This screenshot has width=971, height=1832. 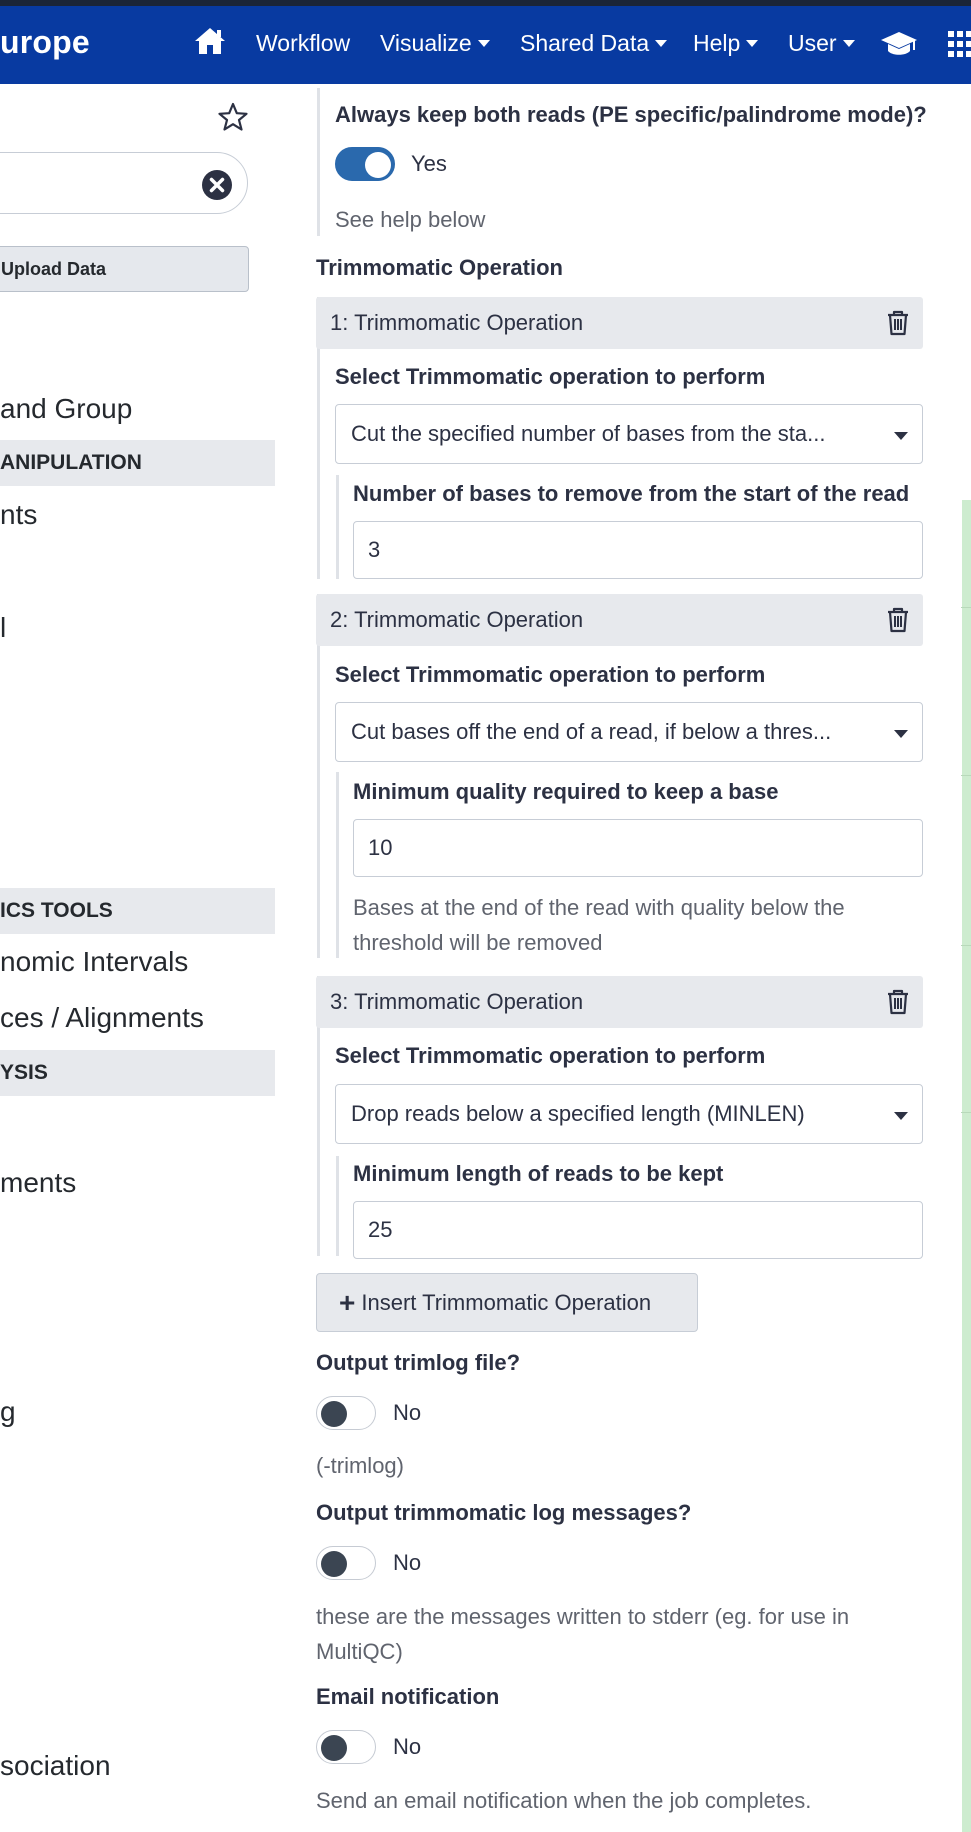 I want to click on keep-both-toggle, so click(x=365, y=164).